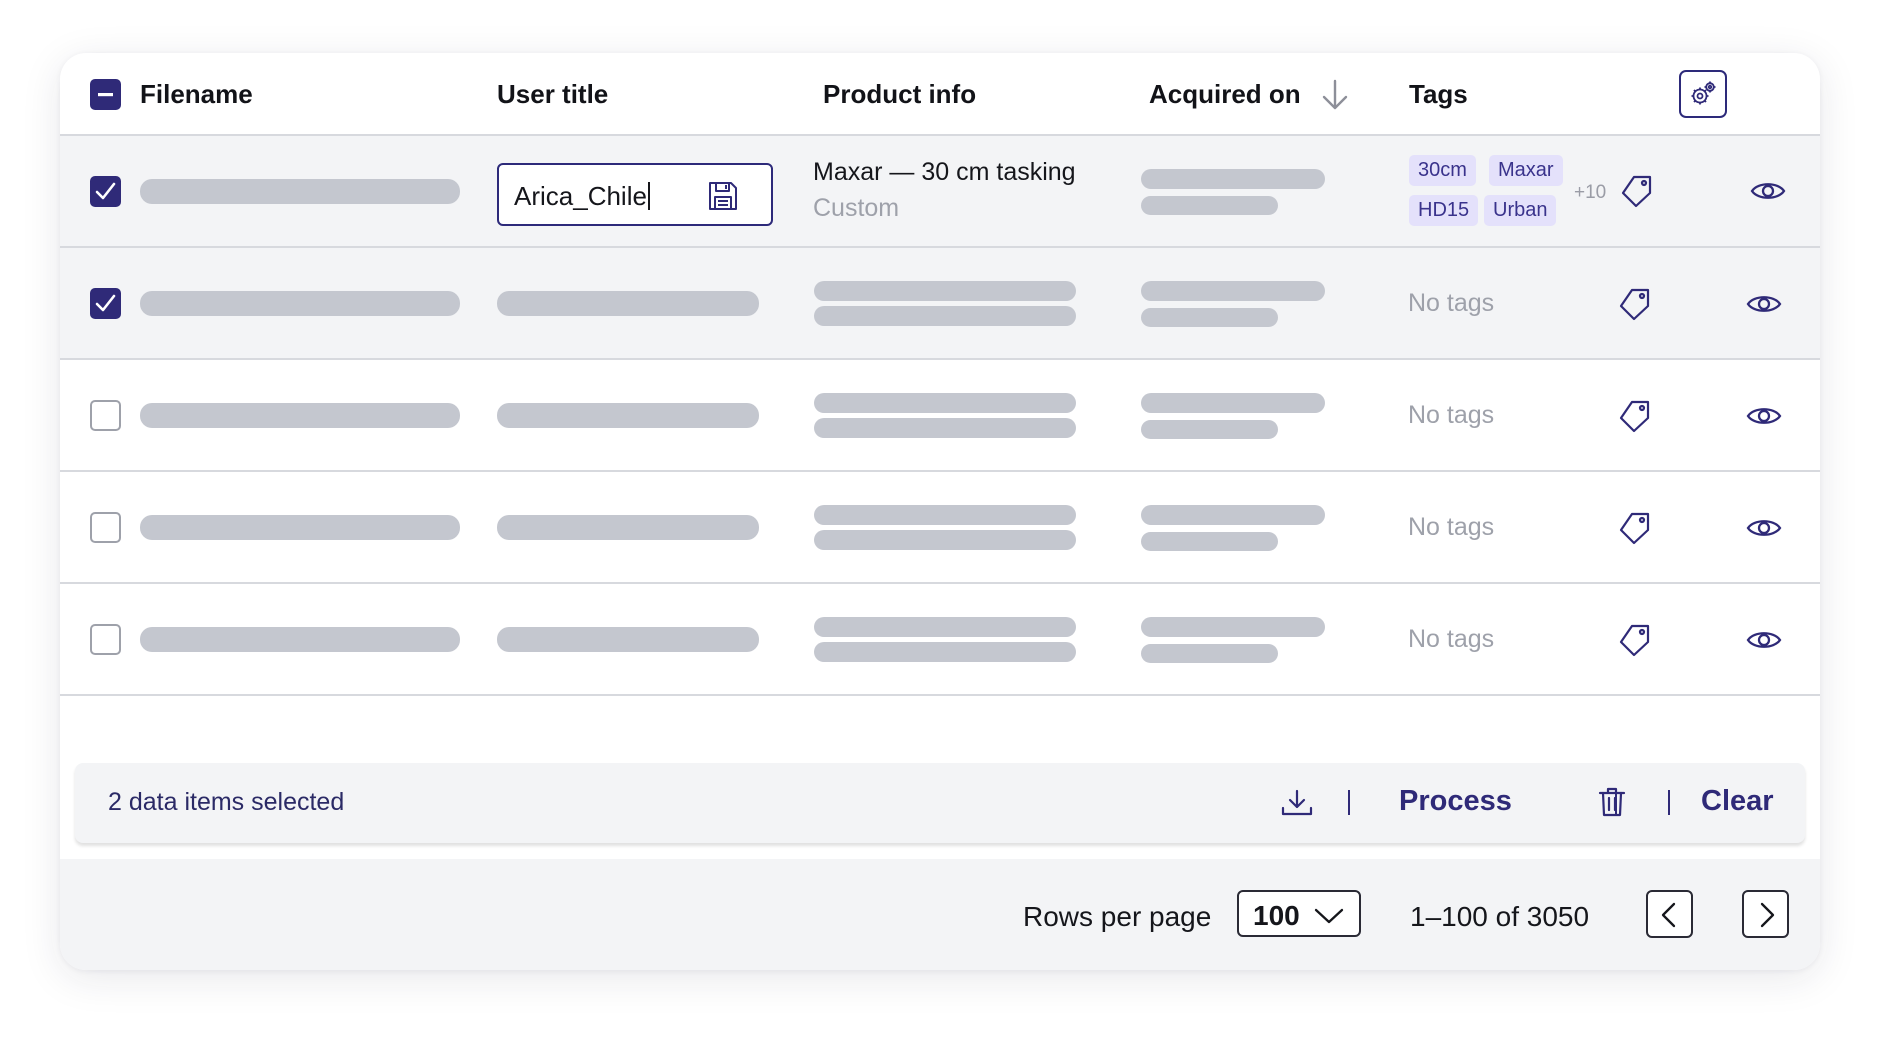 The width and height of the screenshot is (1880, 1038). I want to click on column-header-product-info: Product info, so click(899, 94).